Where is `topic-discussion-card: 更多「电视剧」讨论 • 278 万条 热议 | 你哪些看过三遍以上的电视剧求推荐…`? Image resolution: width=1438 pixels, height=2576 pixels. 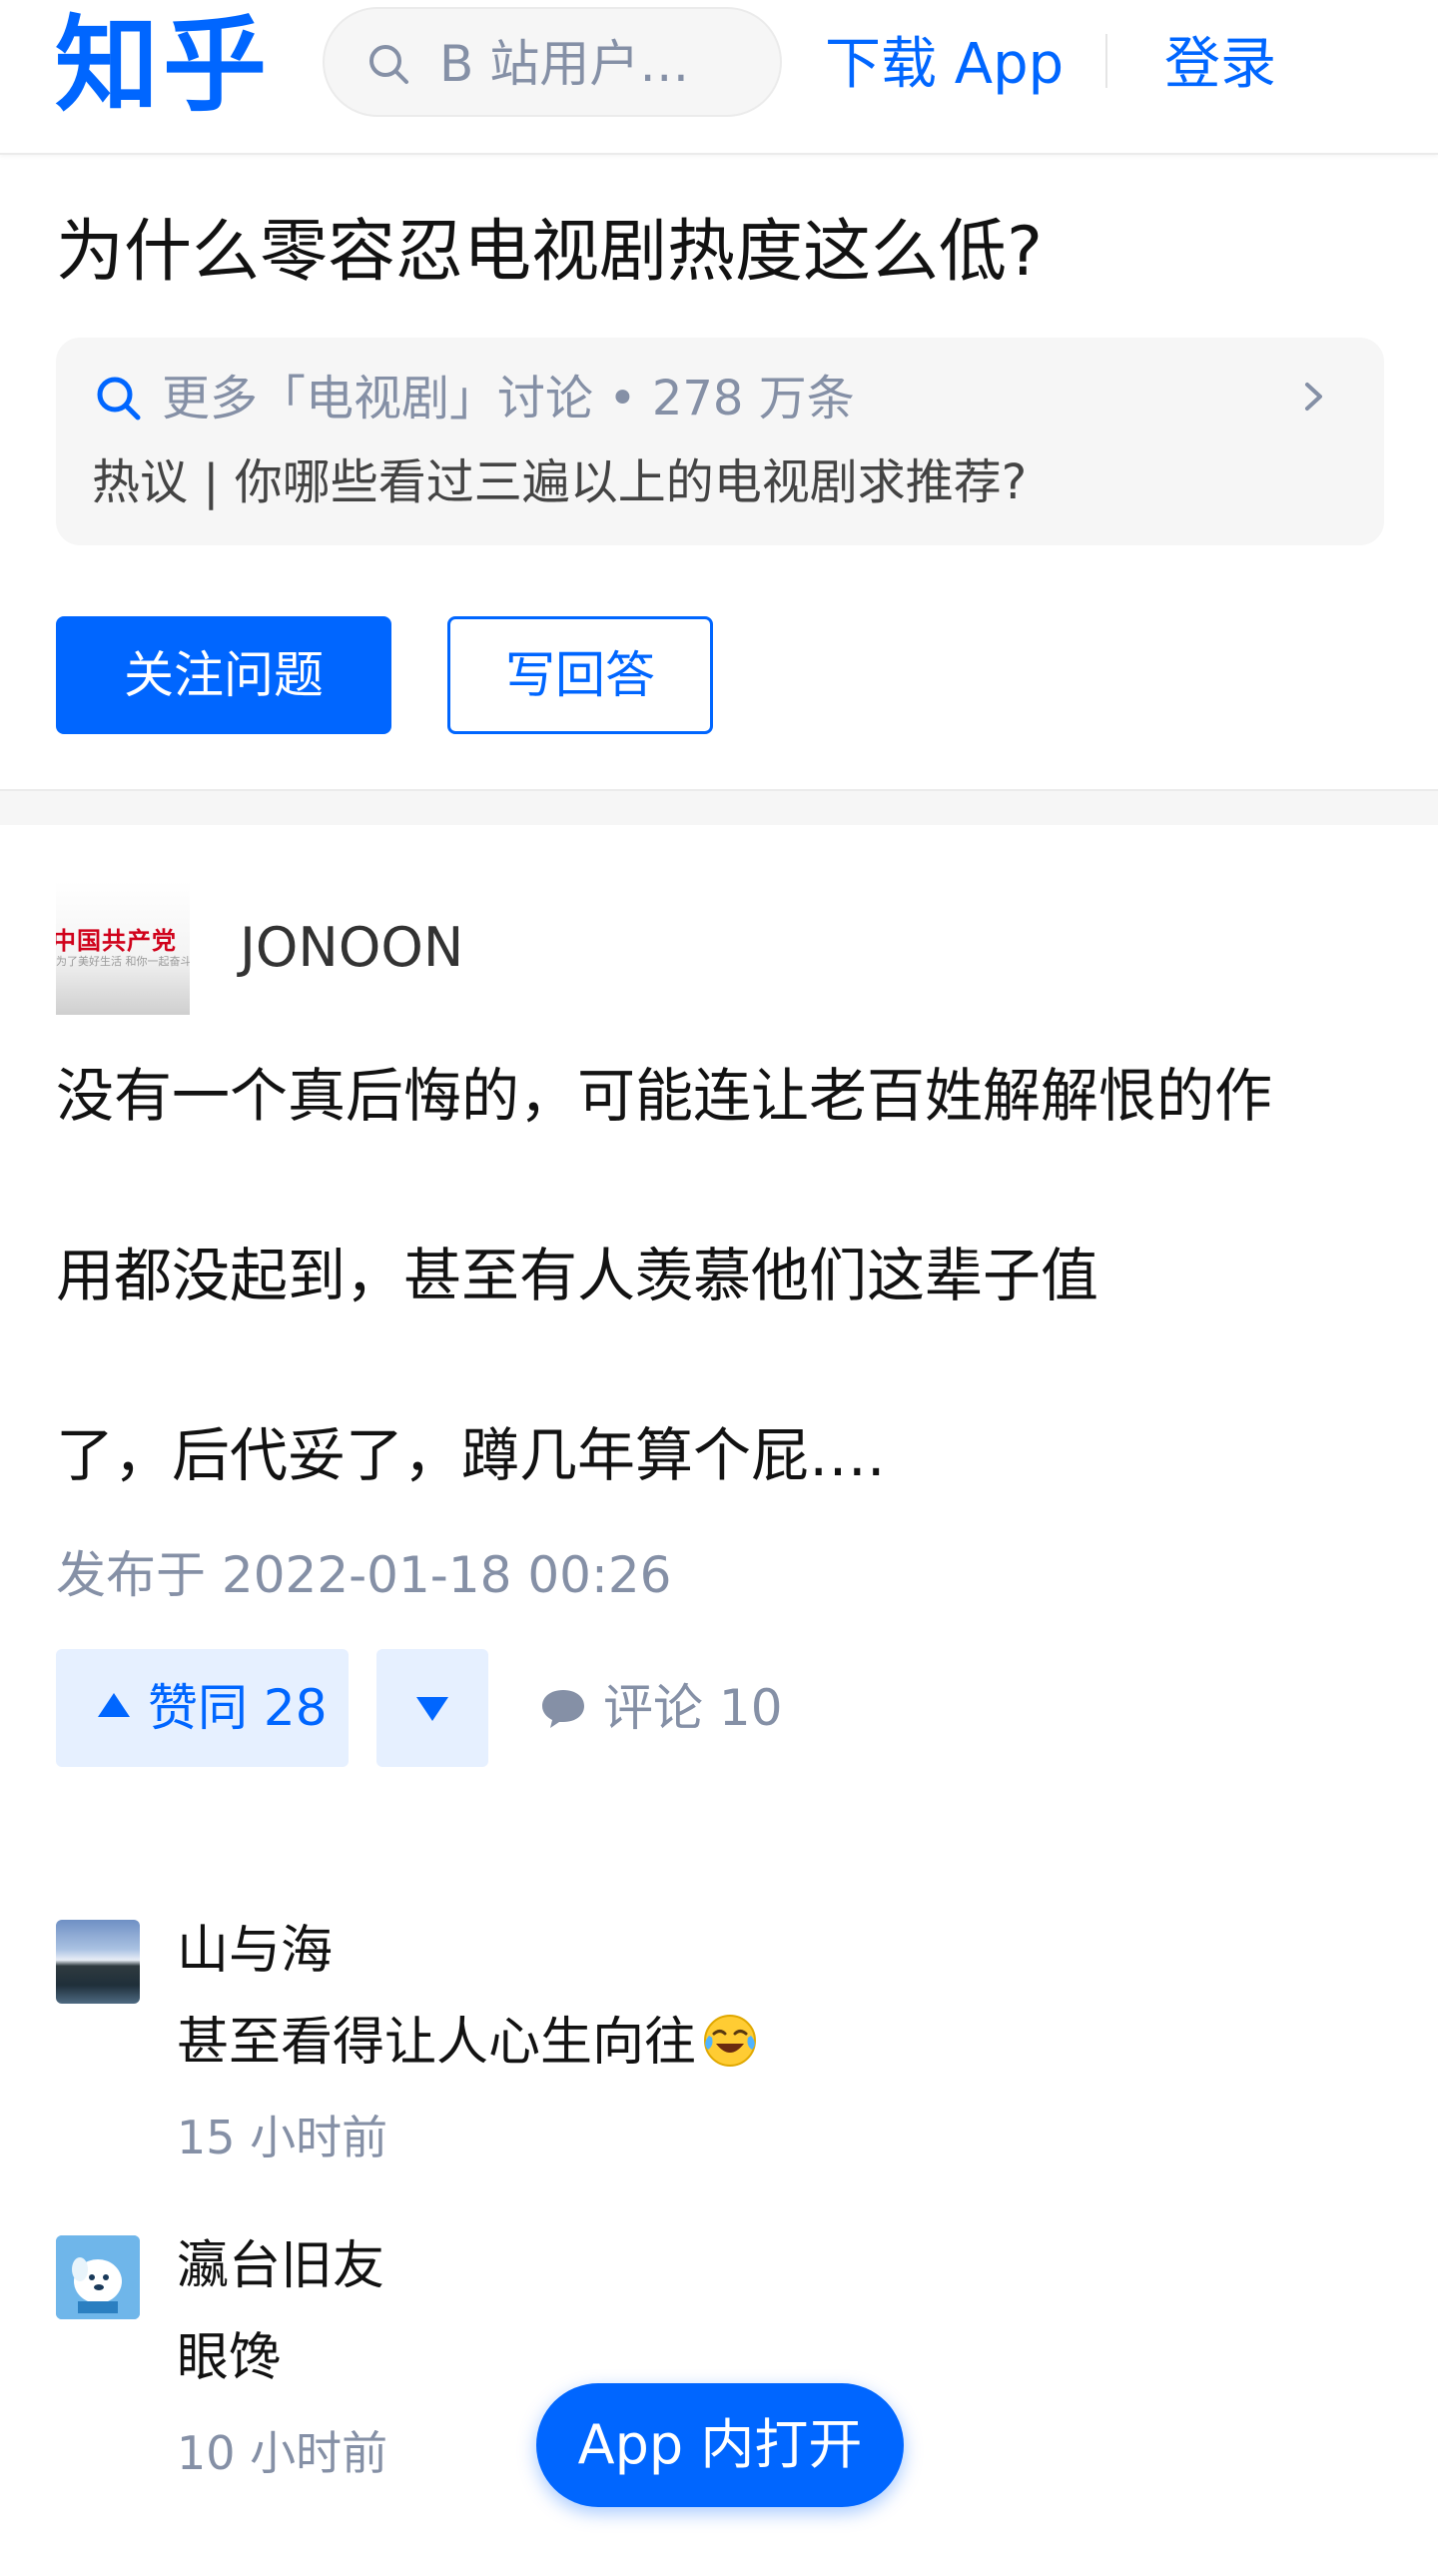 topic-discussion-card: 更多「电视剧」讨论 • 278 万条 热议 | 你哪些看过三遍以上的电视剧求推荐… is located at coordinates (720, 442).